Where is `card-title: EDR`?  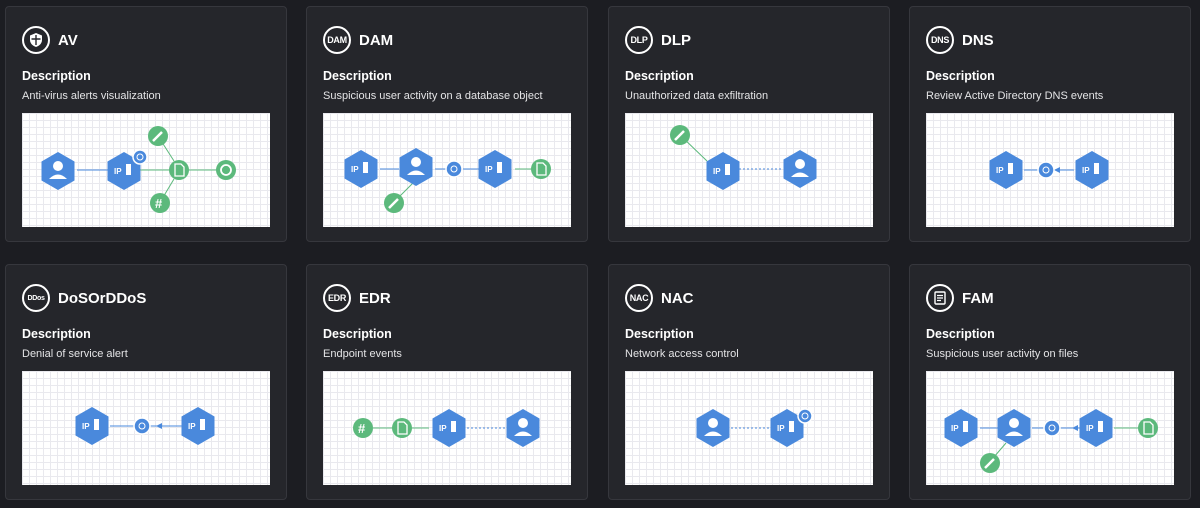
card-title: EDR is located at coordinates (375, 298).